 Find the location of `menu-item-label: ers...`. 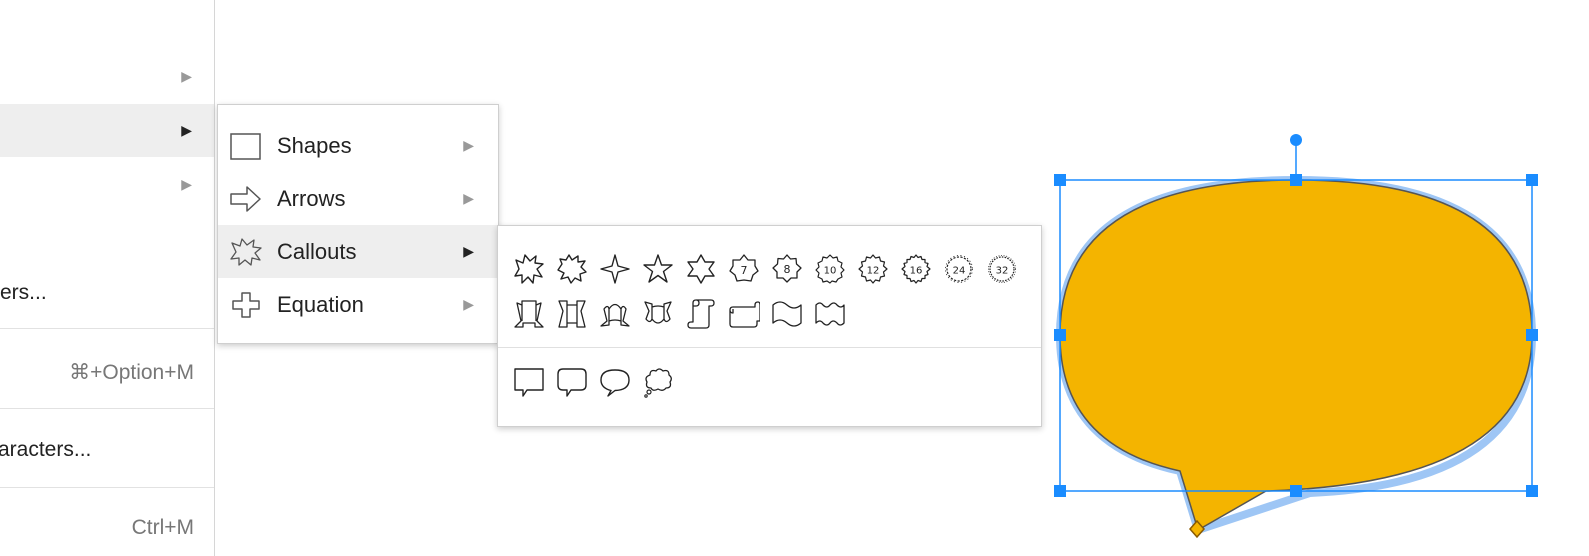

menu-item-label: ers... is located at coordinates (23, 292).